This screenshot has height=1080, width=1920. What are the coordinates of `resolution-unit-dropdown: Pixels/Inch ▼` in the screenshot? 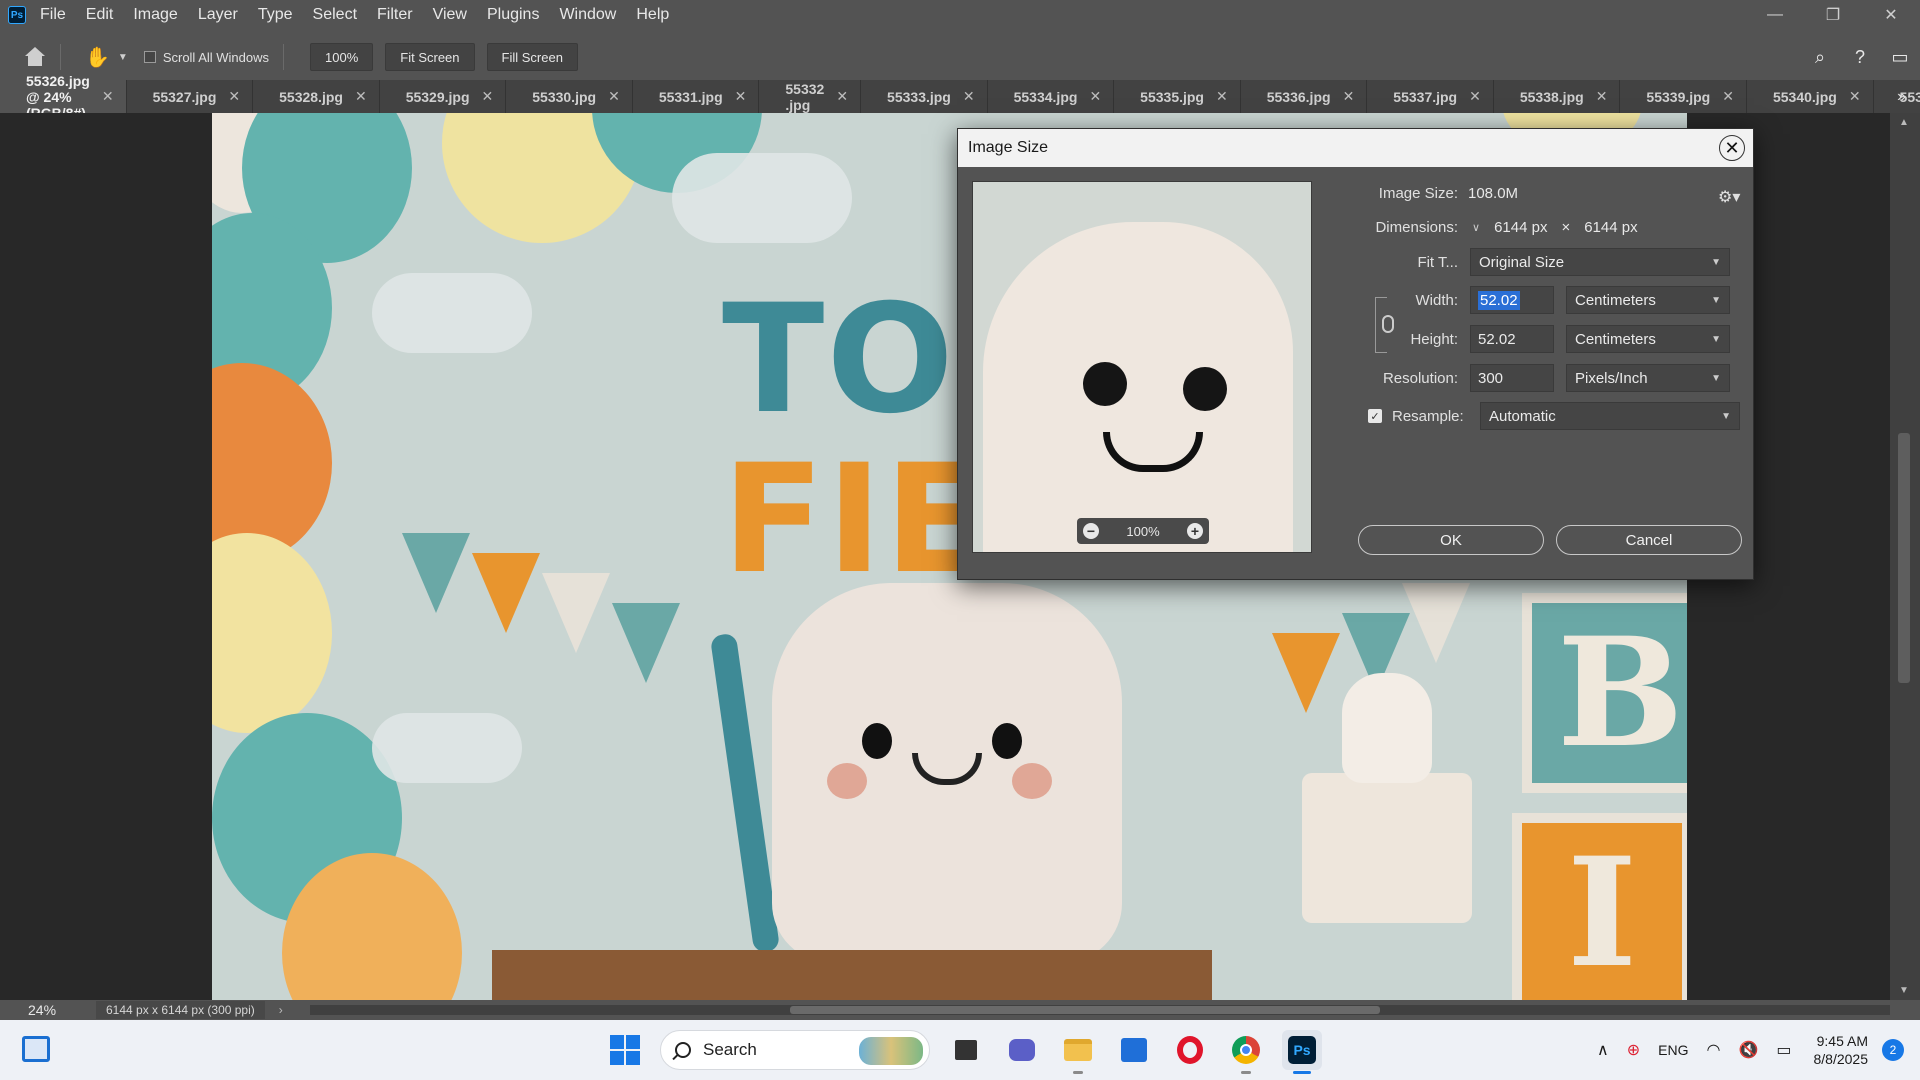 It's located at (1648, 378).